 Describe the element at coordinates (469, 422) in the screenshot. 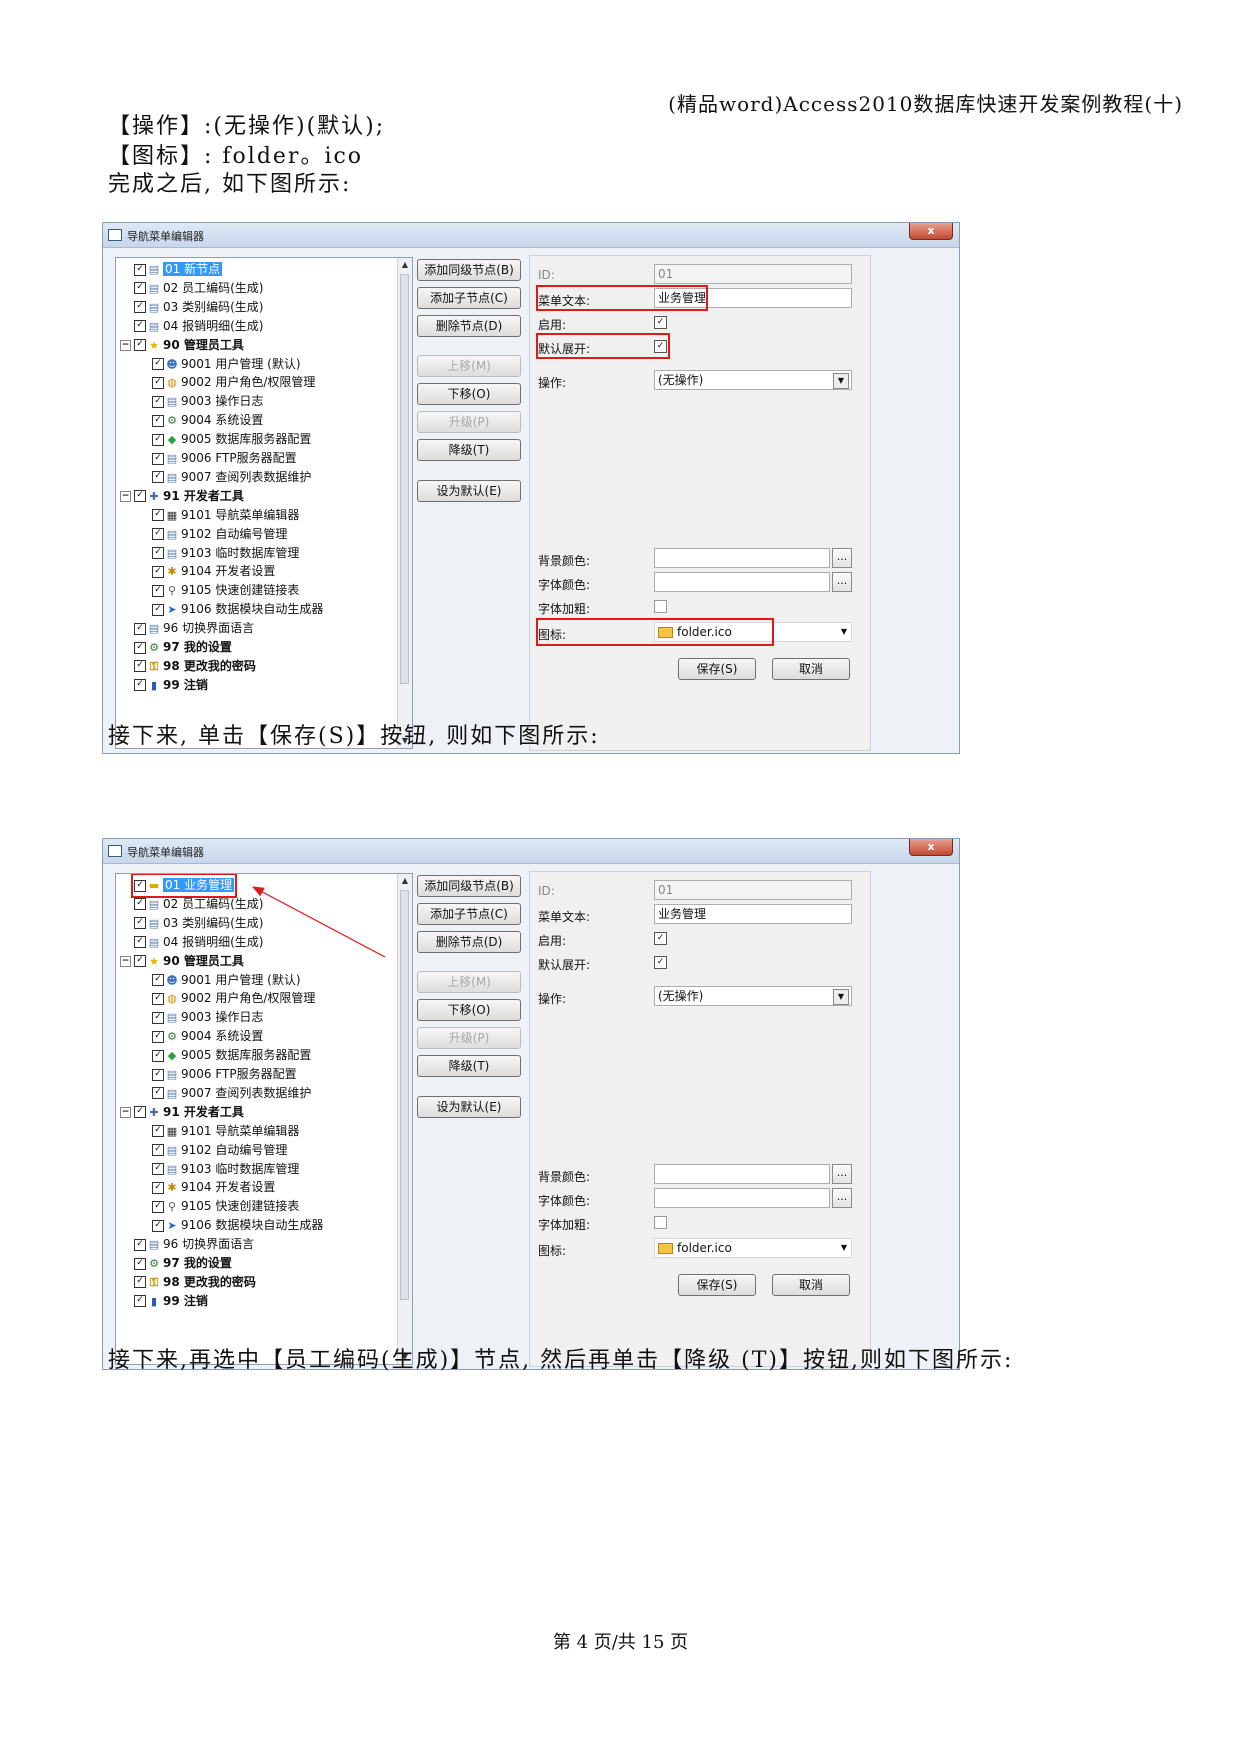

I see `promote-button: 升级(P)` at that location.